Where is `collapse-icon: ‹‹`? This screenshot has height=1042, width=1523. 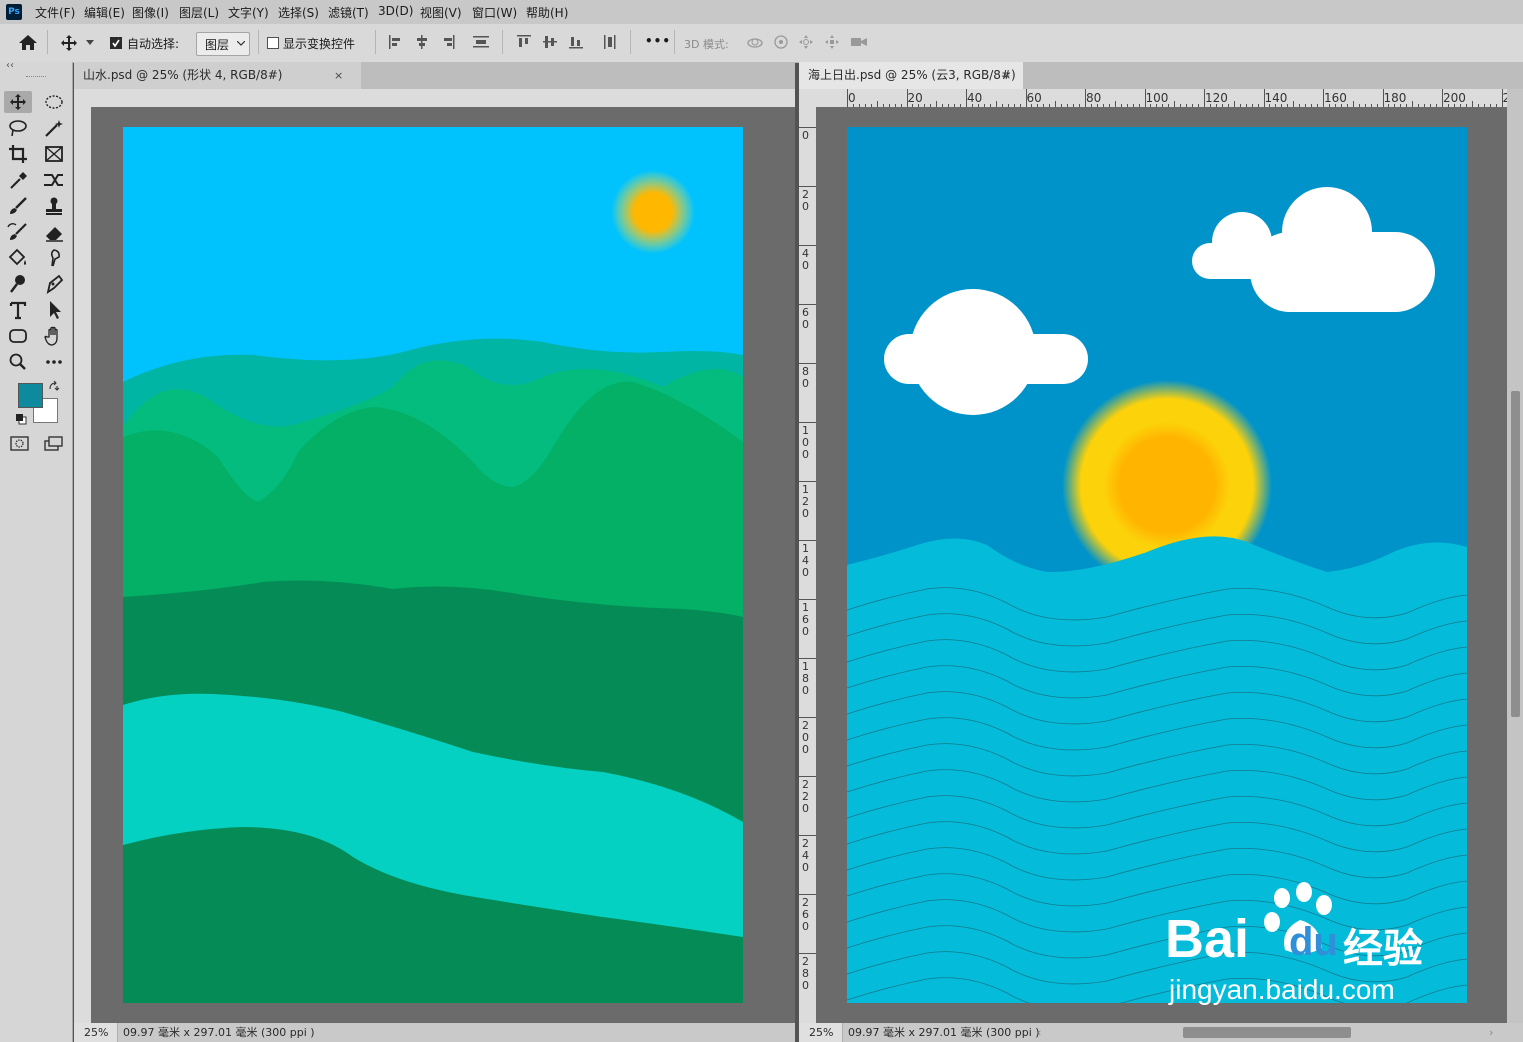 collapse-icon: ‹‹ is located at coordinates (10, 65).